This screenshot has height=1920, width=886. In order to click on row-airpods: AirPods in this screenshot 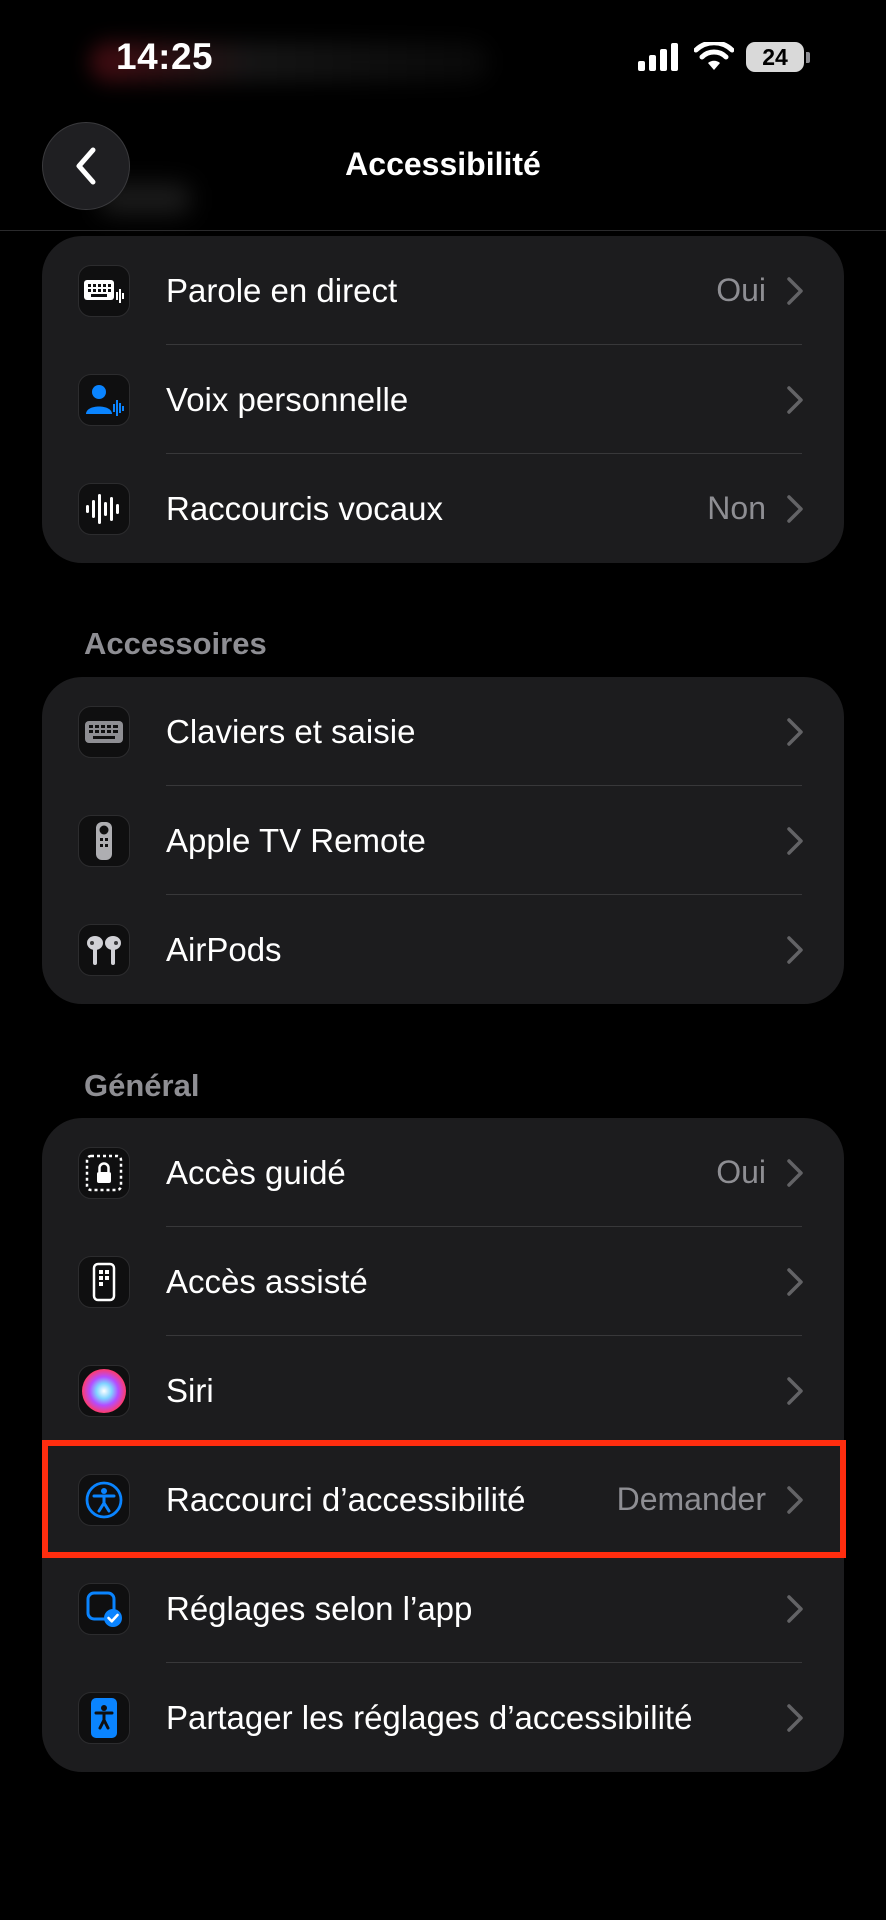, I will do `click(443, 949)`.